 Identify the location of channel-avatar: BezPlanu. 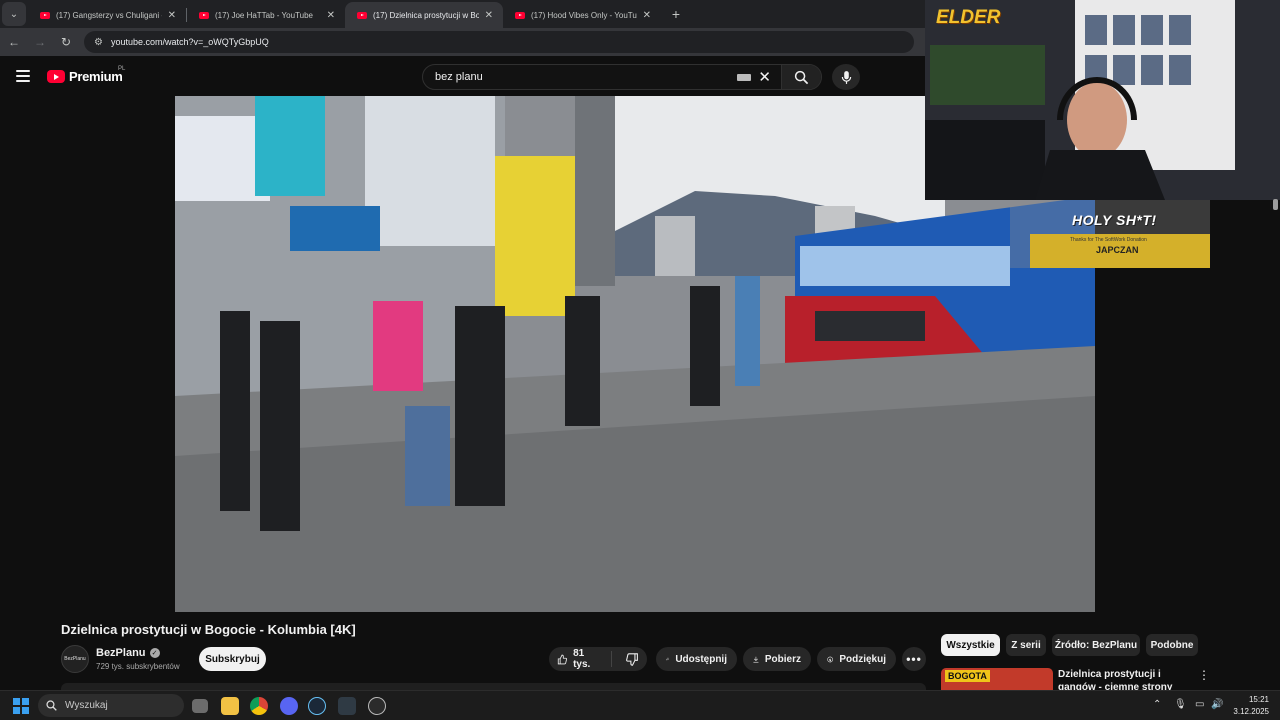
(75, 659).